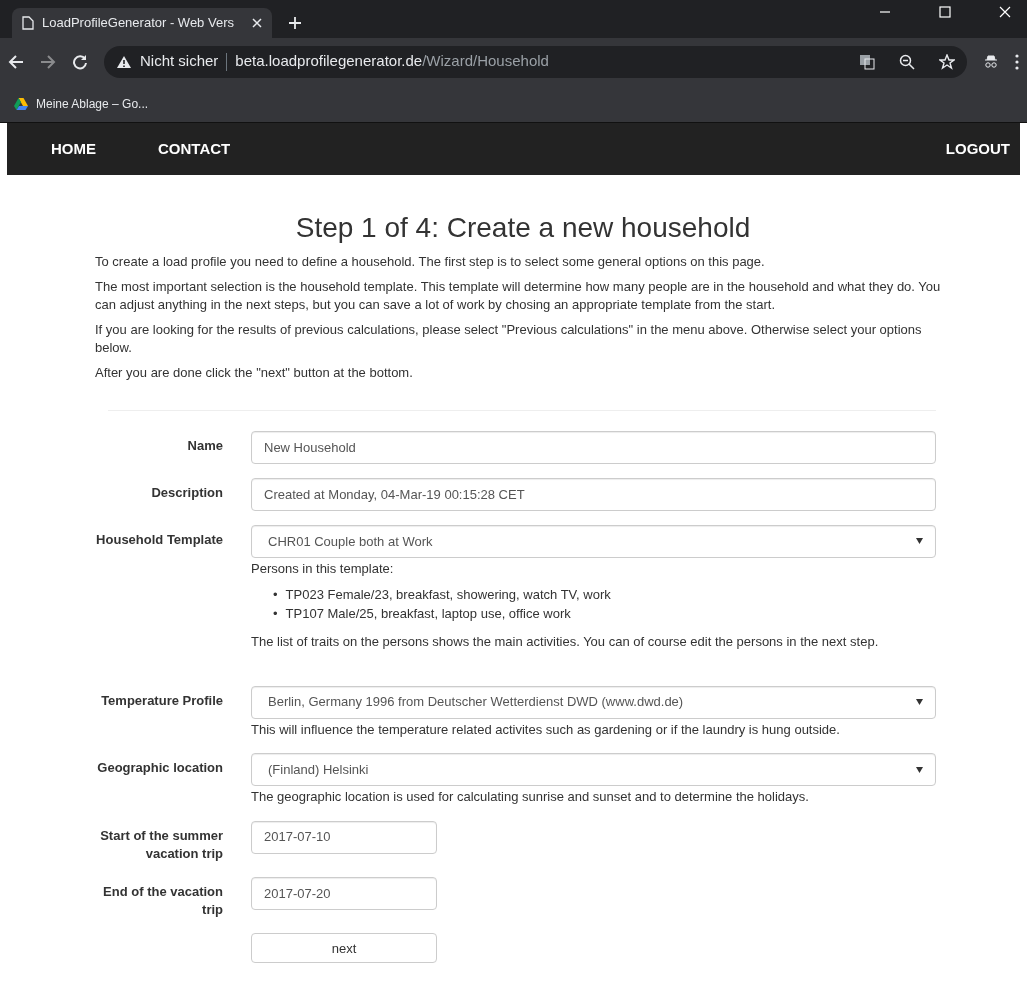  I want to click on warning-icon, so click(124, 61).